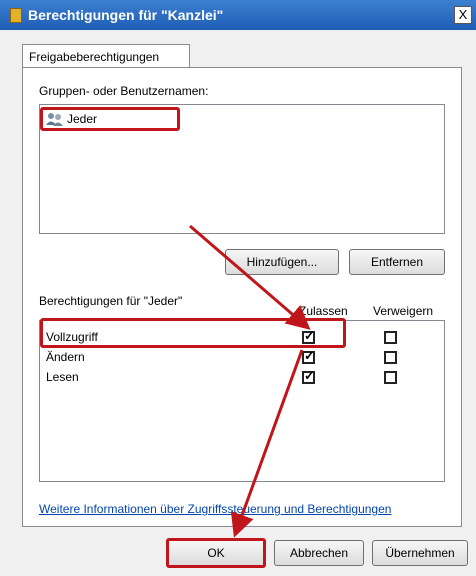 The height and width of the screenshot is (576, 476). Describe the element at coordinates (106, 56) in the screenshot. I see `tab-freigabeberechtigungen: Freigabeberechtigungen` at that location.